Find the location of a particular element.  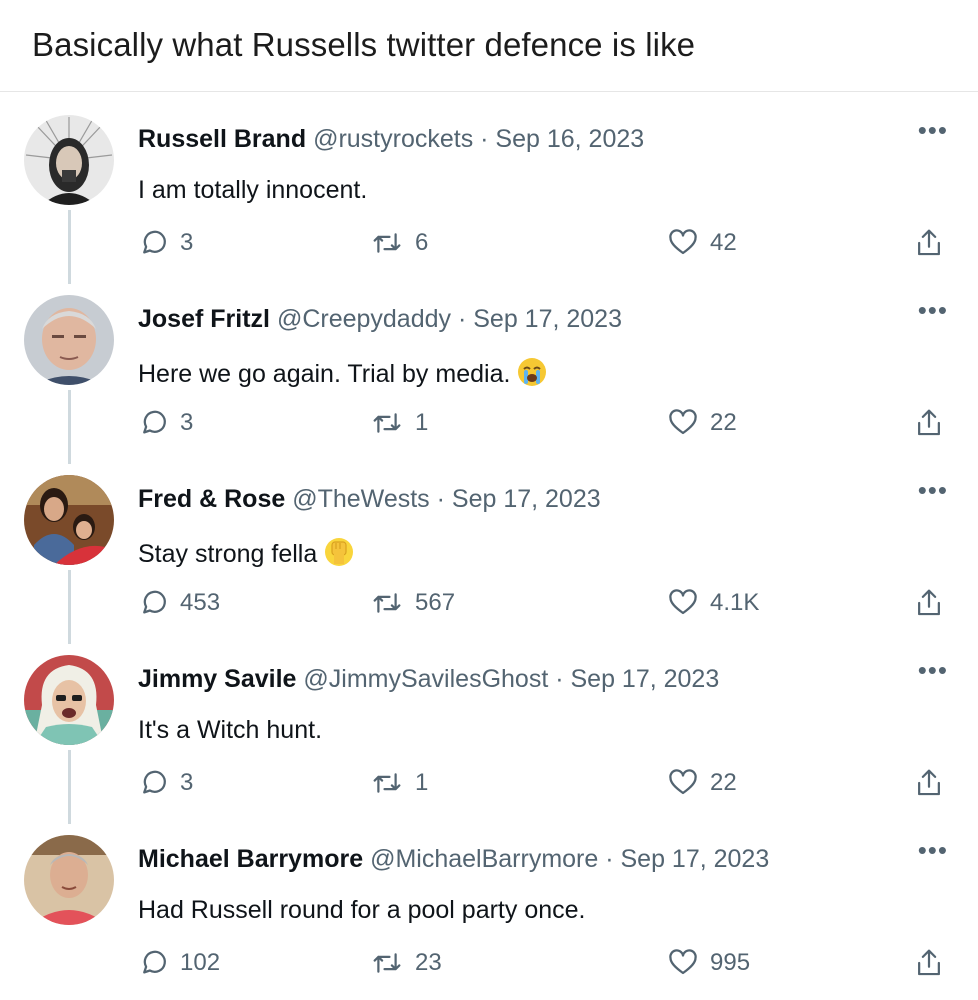

user-handle: @MichaelBarrymore is located at coordinates (484, 859).